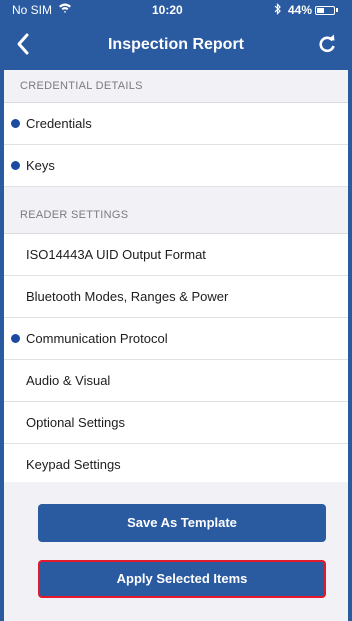 This screenshot has width=352, height=621. I want to click on list-item-bluetooth-modes: Bluetooth Modes, Ranges & Power, so click(176, 297).